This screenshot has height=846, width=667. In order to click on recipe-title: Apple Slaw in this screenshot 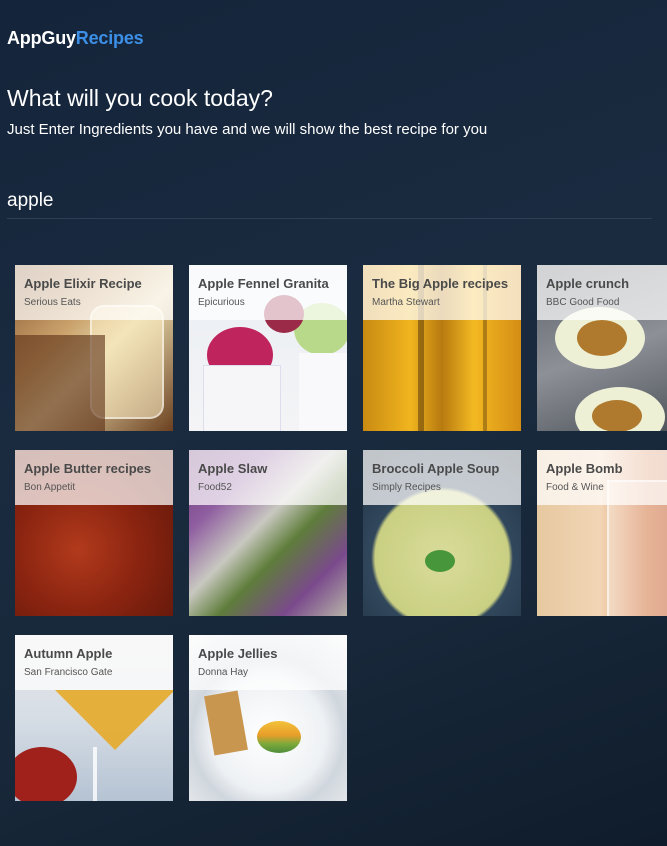, I will do `click(233, 468)`.